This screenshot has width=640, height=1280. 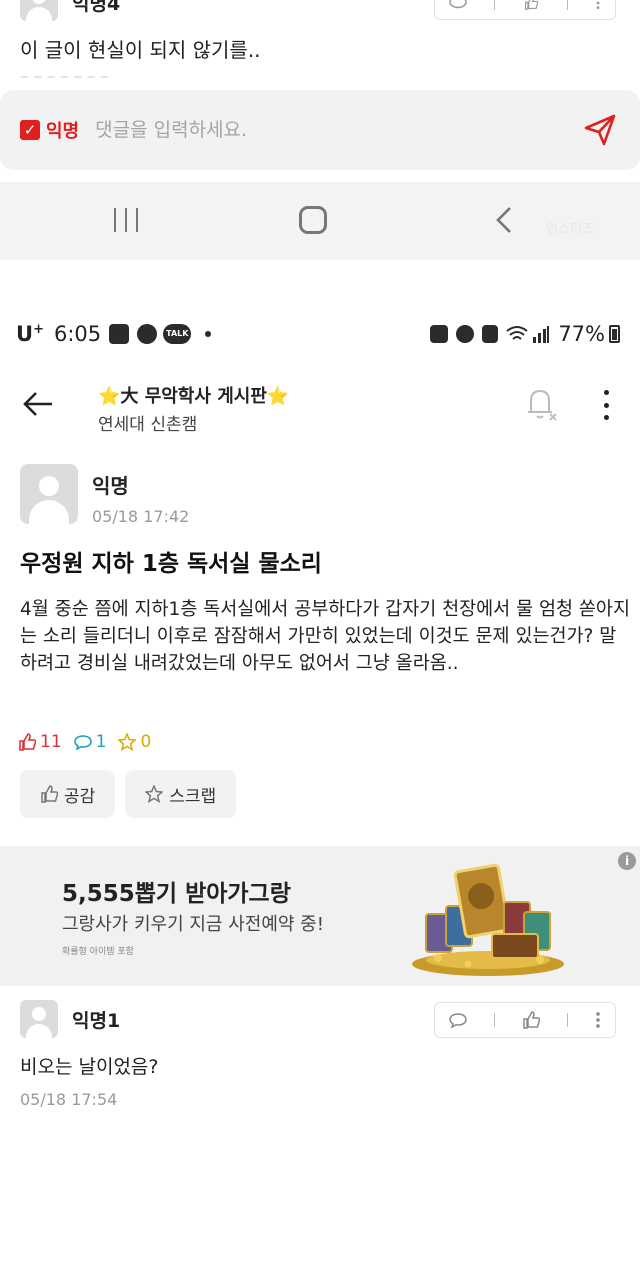 I want to click on gallery-icon, so click(x=119, y=334).